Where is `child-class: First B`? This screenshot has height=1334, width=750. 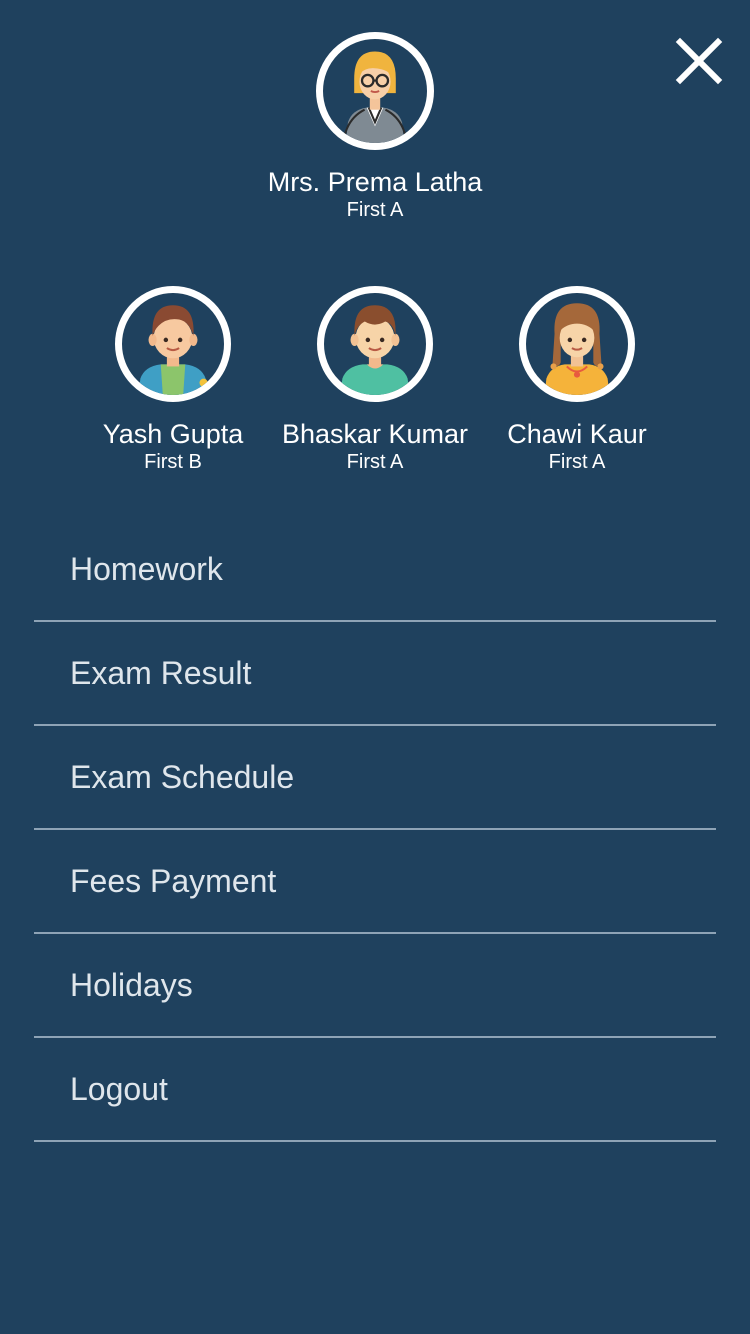
child-class: First B is located at coordinates (173, 462).